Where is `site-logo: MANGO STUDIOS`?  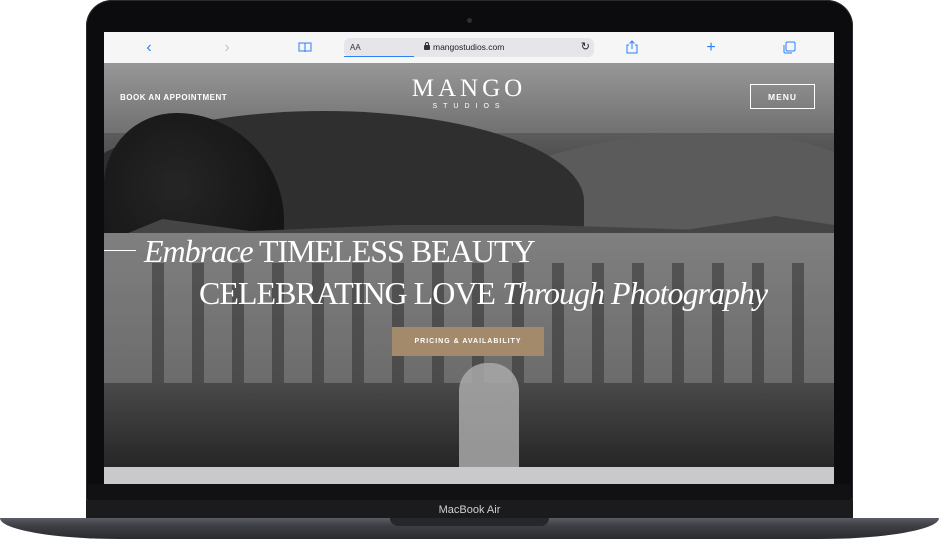 site-logo: MANGO STUDIOS is located at coordinates (469, 93).